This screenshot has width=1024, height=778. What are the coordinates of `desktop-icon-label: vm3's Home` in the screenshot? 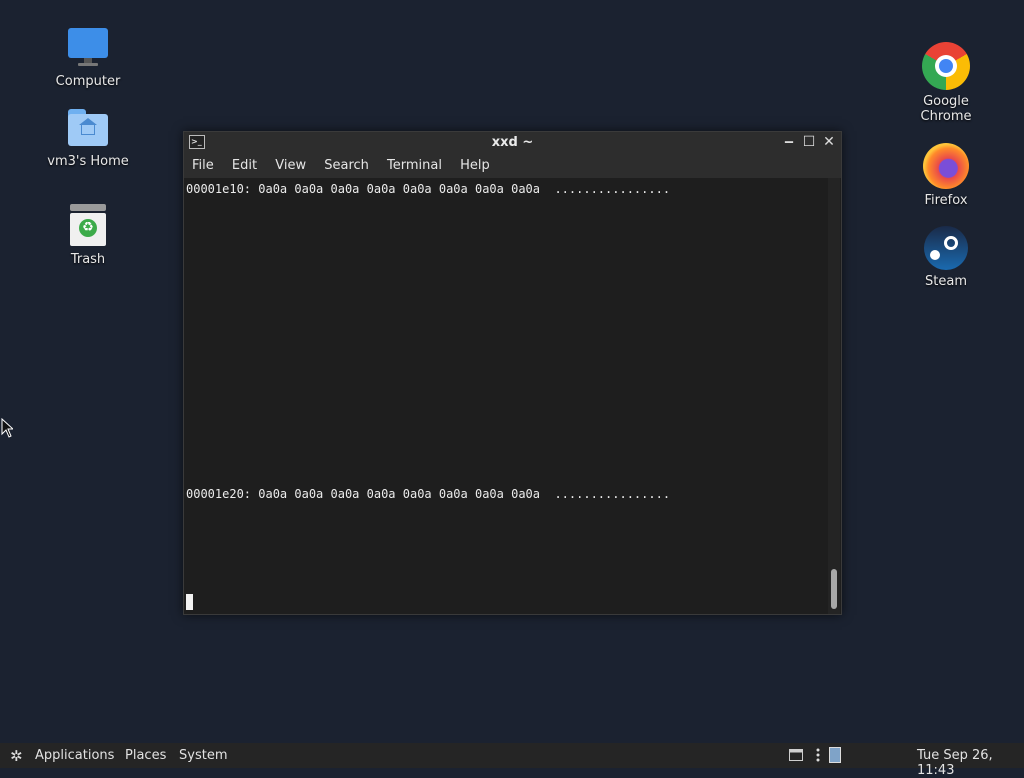 It's located at (88, 161).